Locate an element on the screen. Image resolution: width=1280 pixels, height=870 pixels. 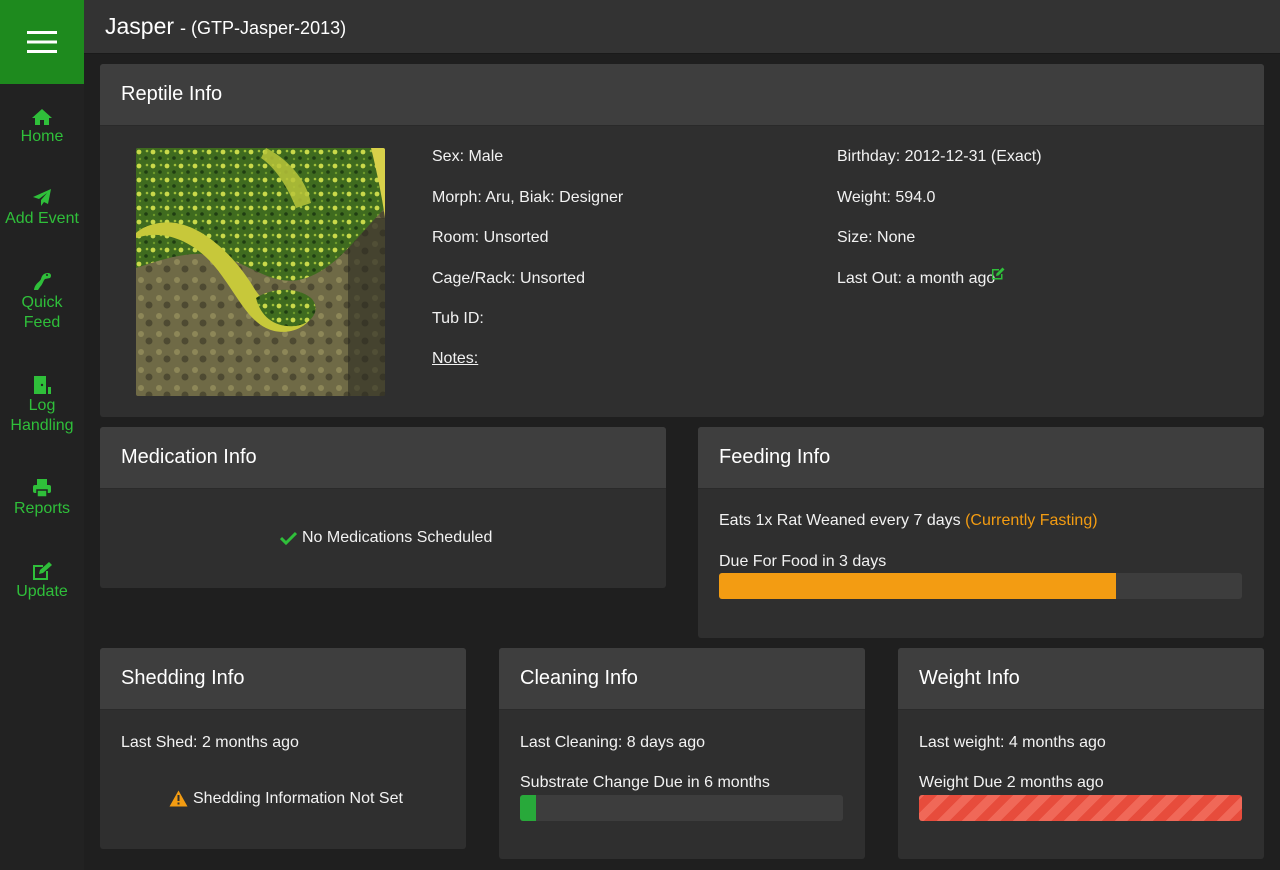
panel-title: Reptile Info is located at coordinates (682, 95).